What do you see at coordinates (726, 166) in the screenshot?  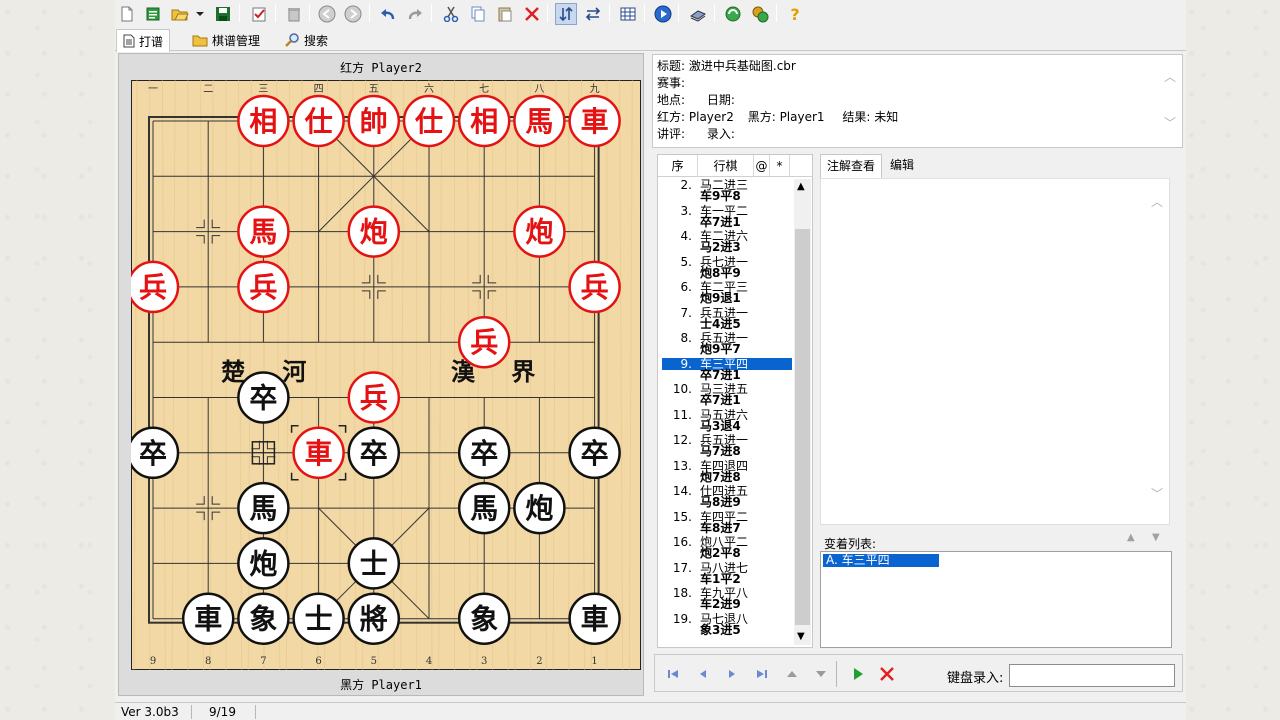 I see `col-move-header: 行棋` at bounding box center [726, 166].